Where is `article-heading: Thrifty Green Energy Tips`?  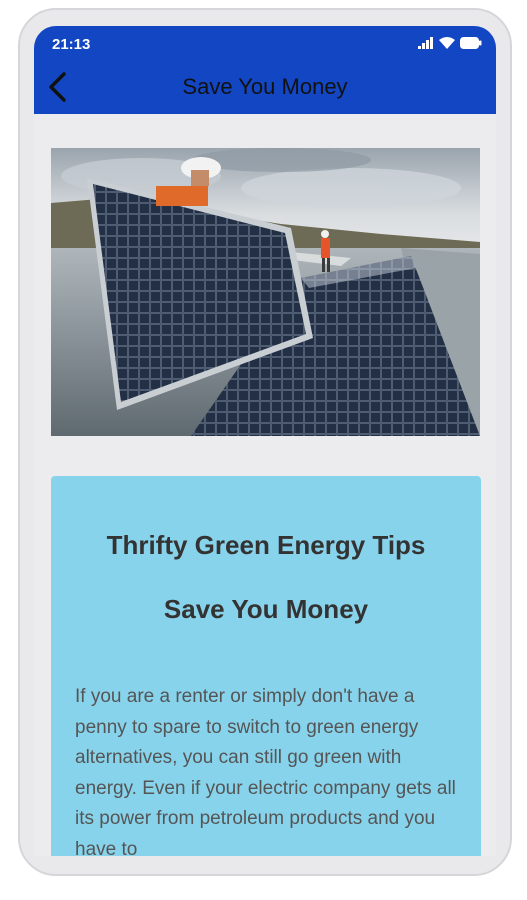
article-heading: Thrifty Green Energy Tips is located at coordinates (266, 545).